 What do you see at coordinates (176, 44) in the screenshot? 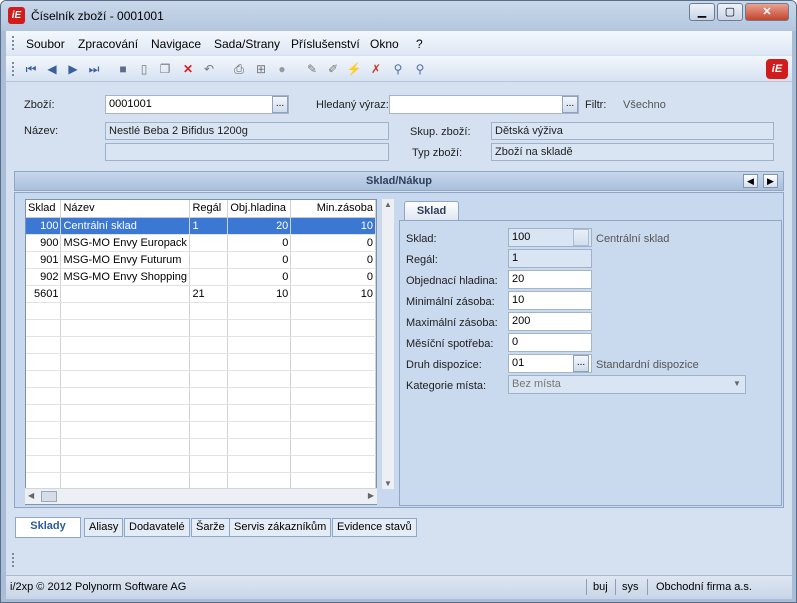
I see `menu-navigace: Navigace` at bounding box center [176, 44].